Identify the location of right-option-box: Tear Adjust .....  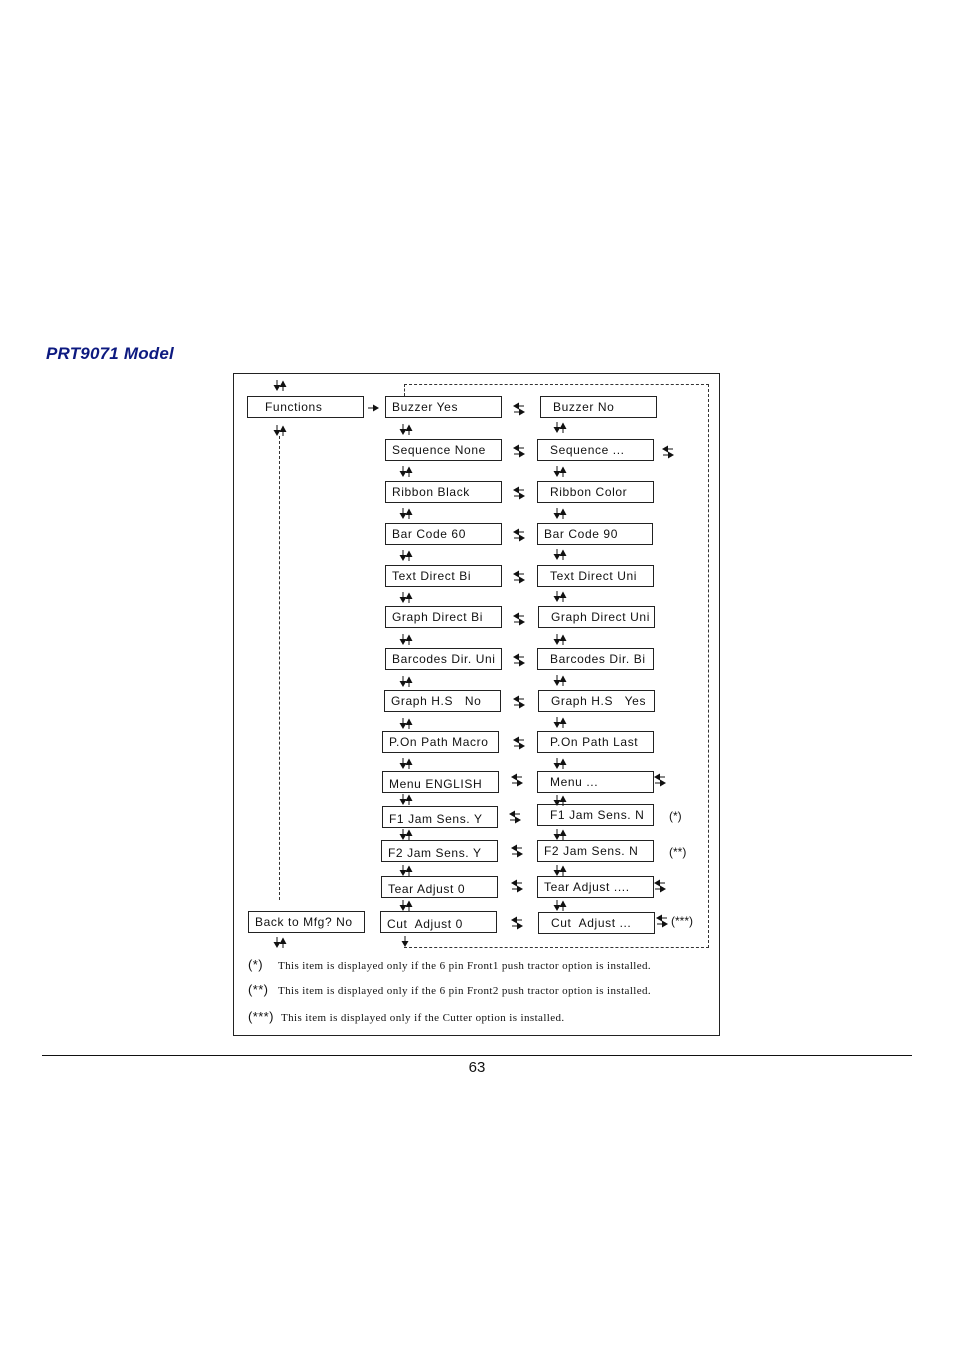
(595, 887).